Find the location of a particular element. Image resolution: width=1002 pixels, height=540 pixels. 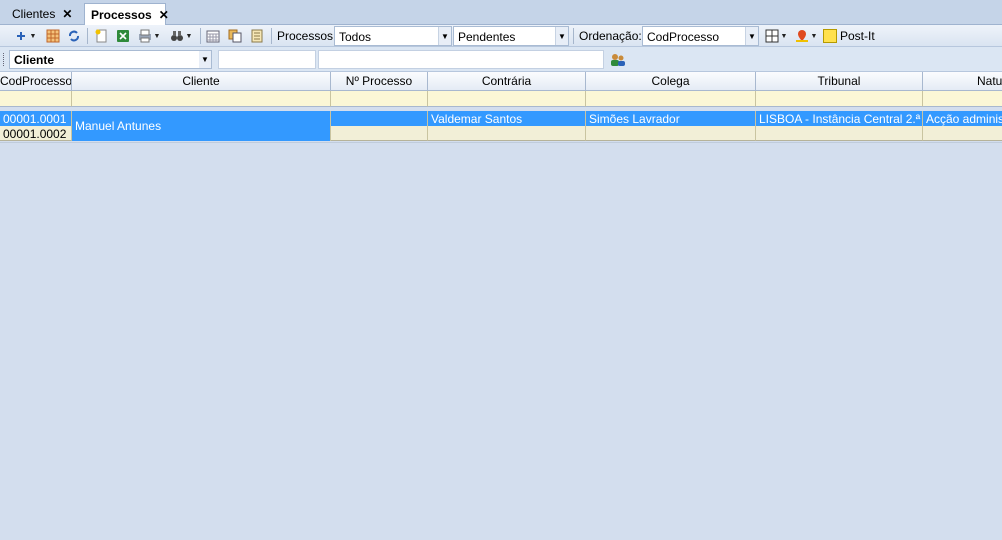

filter-cell-nprocesso is located at coordinates (379, 99).